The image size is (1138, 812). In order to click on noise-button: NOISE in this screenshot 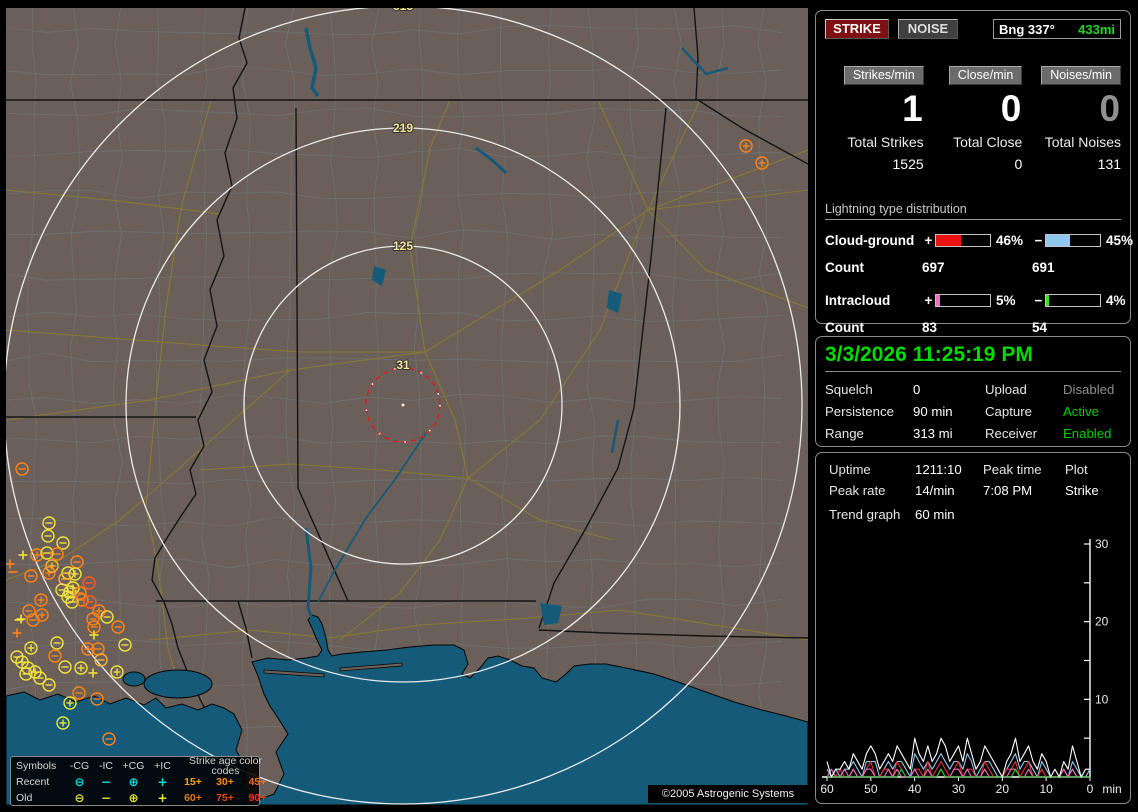, I will do `click(928, 29)`.